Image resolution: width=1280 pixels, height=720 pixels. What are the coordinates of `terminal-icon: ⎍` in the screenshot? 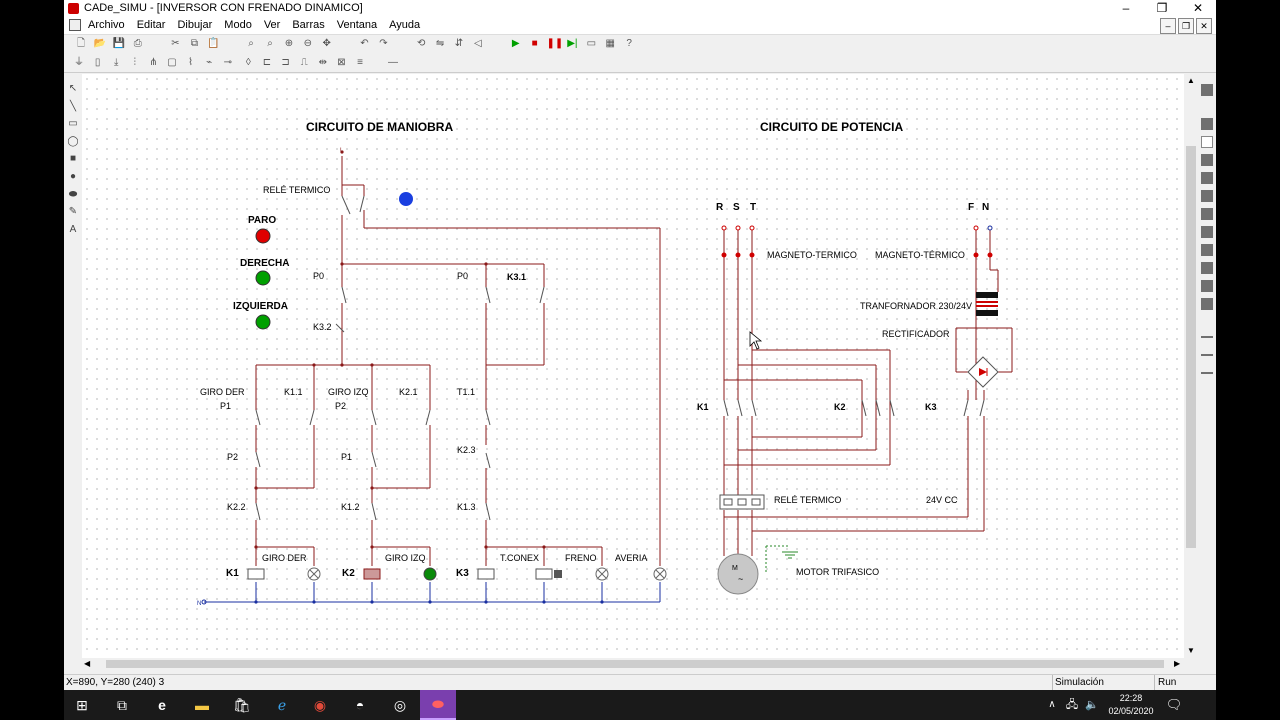 It's located at (304, 63).